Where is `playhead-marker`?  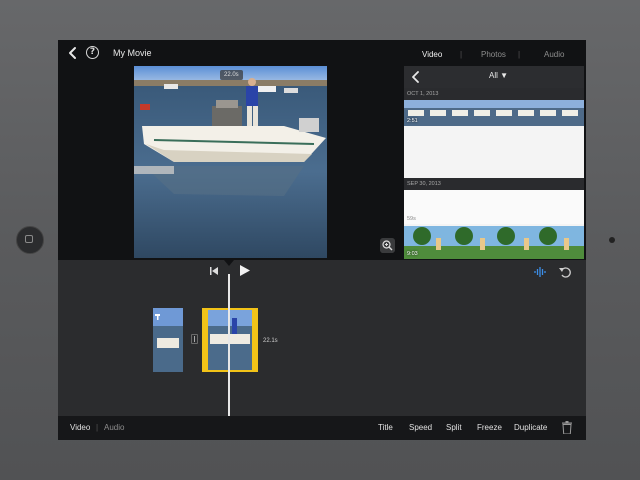
playhead-marker is located at coordinates (229, 263).